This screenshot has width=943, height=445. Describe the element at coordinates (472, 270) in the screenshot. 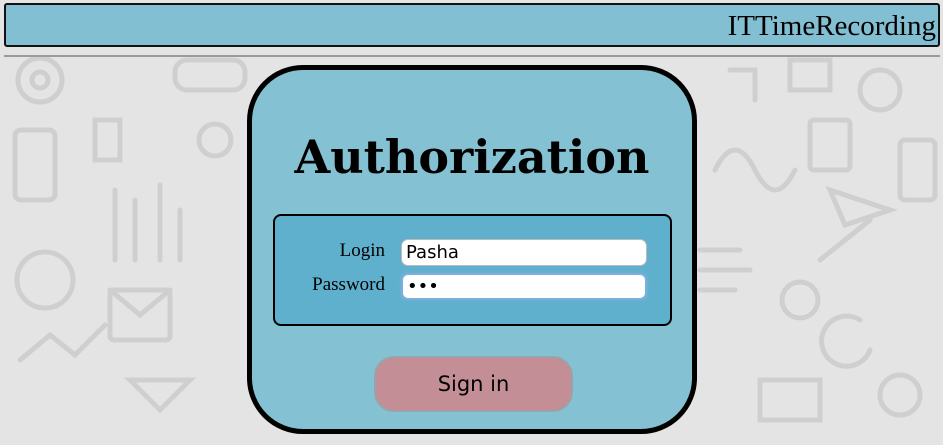

I see `login-form: Login Password` at that location.